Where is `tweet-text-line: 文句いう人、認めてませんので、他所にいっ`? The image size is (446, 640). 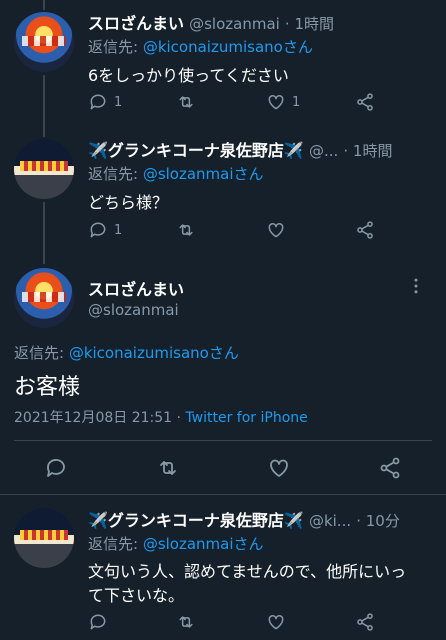 tweet-text-line: 文句いう人、認めてませんので、他所にいっ is located at coordinates (247, 571).